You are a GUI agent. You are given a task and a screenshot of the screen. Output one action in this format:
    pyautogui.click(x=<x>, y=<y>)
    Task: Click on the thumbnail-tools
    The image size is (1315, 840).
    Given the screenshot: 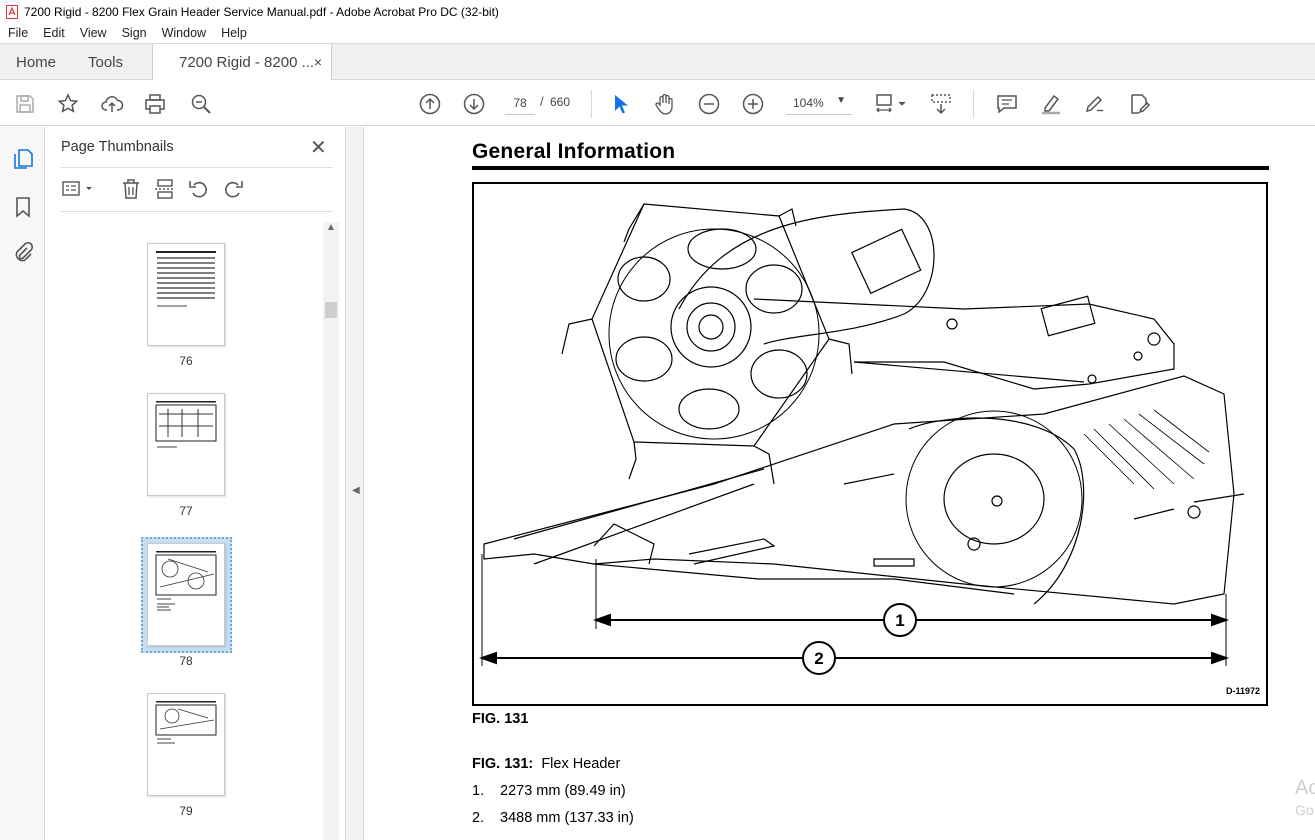 What is the action you would take?
    pyautogui.click(x=196, y=191)
    